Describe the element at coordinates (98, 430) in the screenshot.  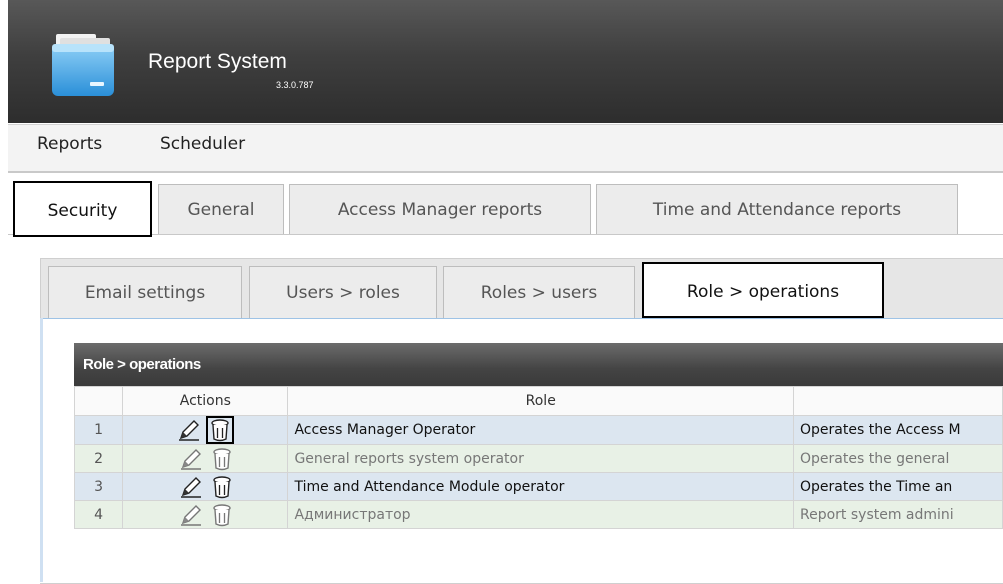
I see `row-number: 1` at that location.